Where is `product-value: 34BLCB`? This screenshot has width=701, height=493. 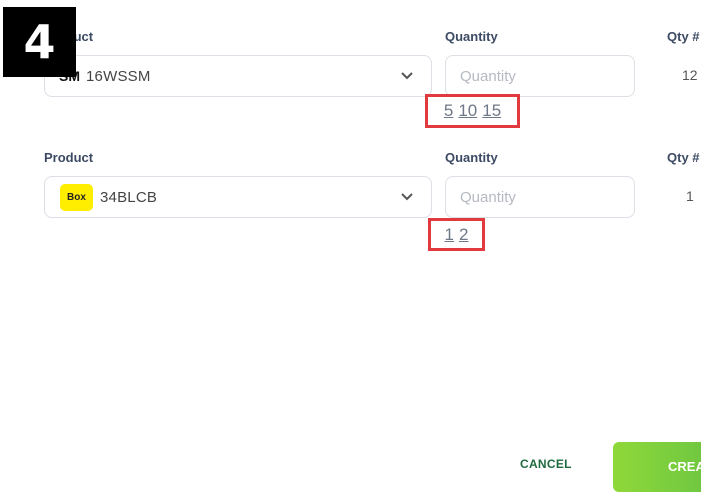
product-value: 34BLCB is located at coordinates (129, 197).